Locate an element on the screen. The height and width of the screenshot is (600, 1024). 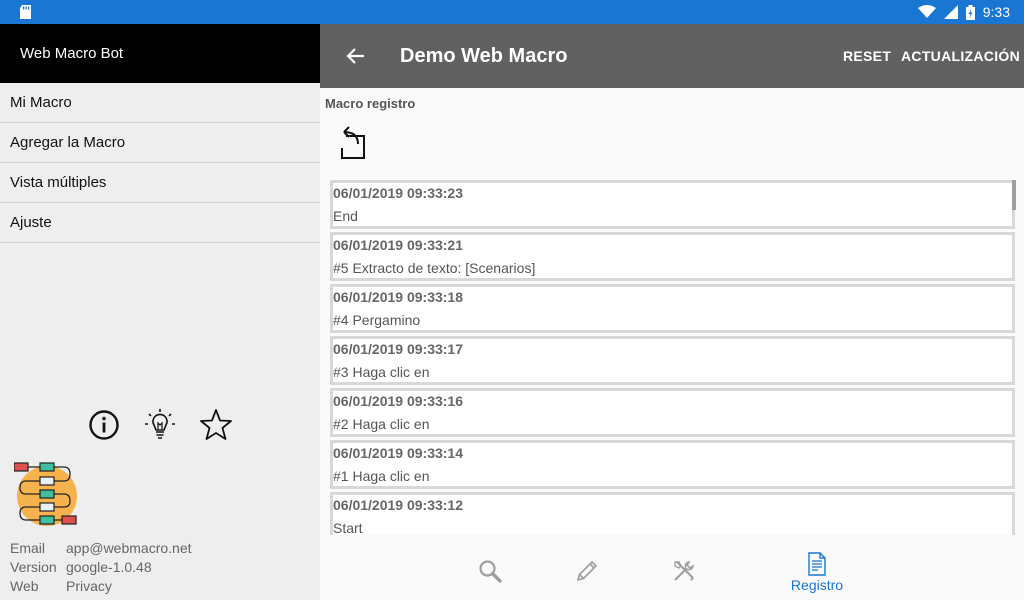
log-entry: 06/01/2019 09:33:18 #4 Pergamino is located at coordinates (672, 308).